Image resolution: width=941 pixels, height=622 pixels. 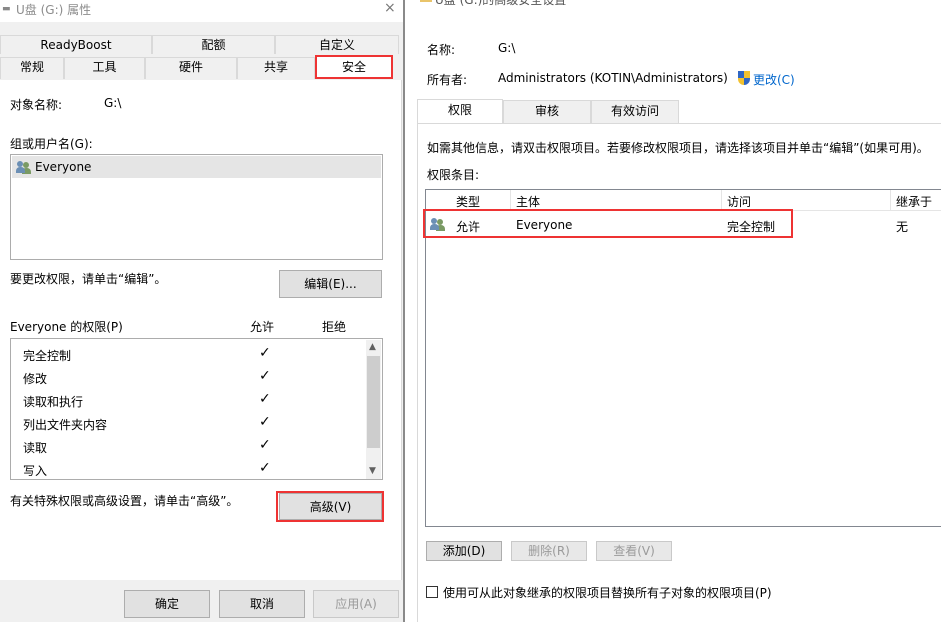 What do you see at coordinates (53, 402) in the screenshot?
I see `permission-name: 读取和执行` at bounding box center [53, 402].